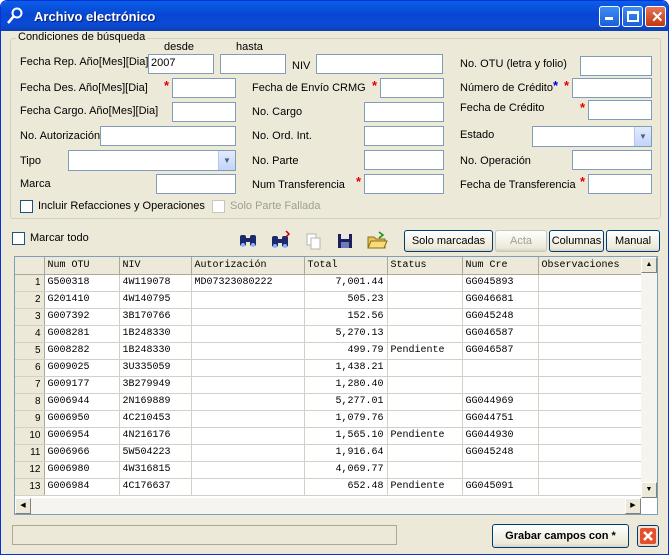 The width and height of the screenshot is (669, 555). Describe the element at coordinates (346, 317) in the screenshot. I see `table-cell: 152.56` at that location.